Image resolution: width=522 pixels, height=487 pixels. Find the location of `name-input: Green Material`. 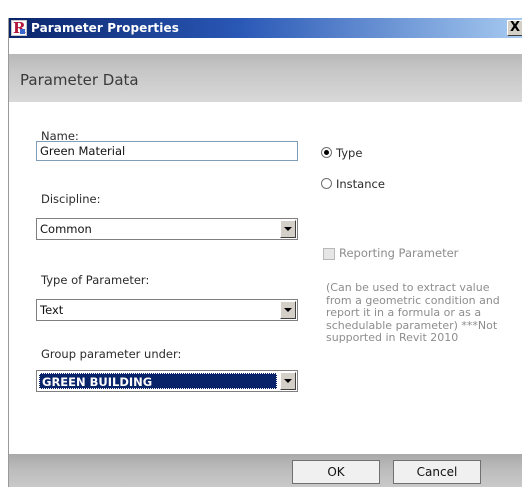

name-input: Green Material is located at coordinates (167, 151).